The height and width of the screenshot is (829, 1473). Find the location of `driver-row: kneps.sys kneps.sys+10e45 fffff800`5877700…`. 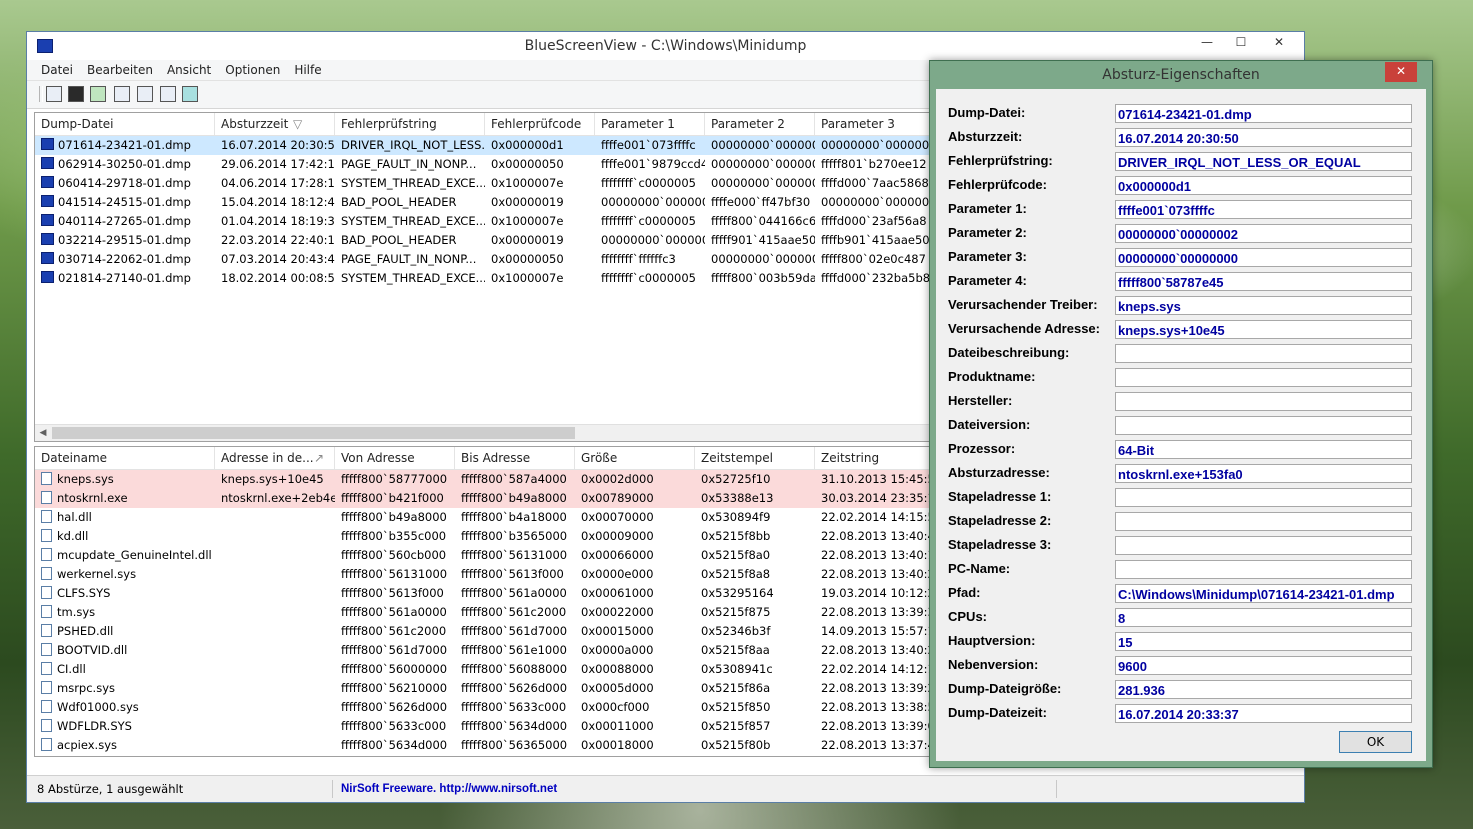

driver-row: kneps.sys kneps.sys+10e45 fffff800`5877700… is located at coordinates (482, 479).